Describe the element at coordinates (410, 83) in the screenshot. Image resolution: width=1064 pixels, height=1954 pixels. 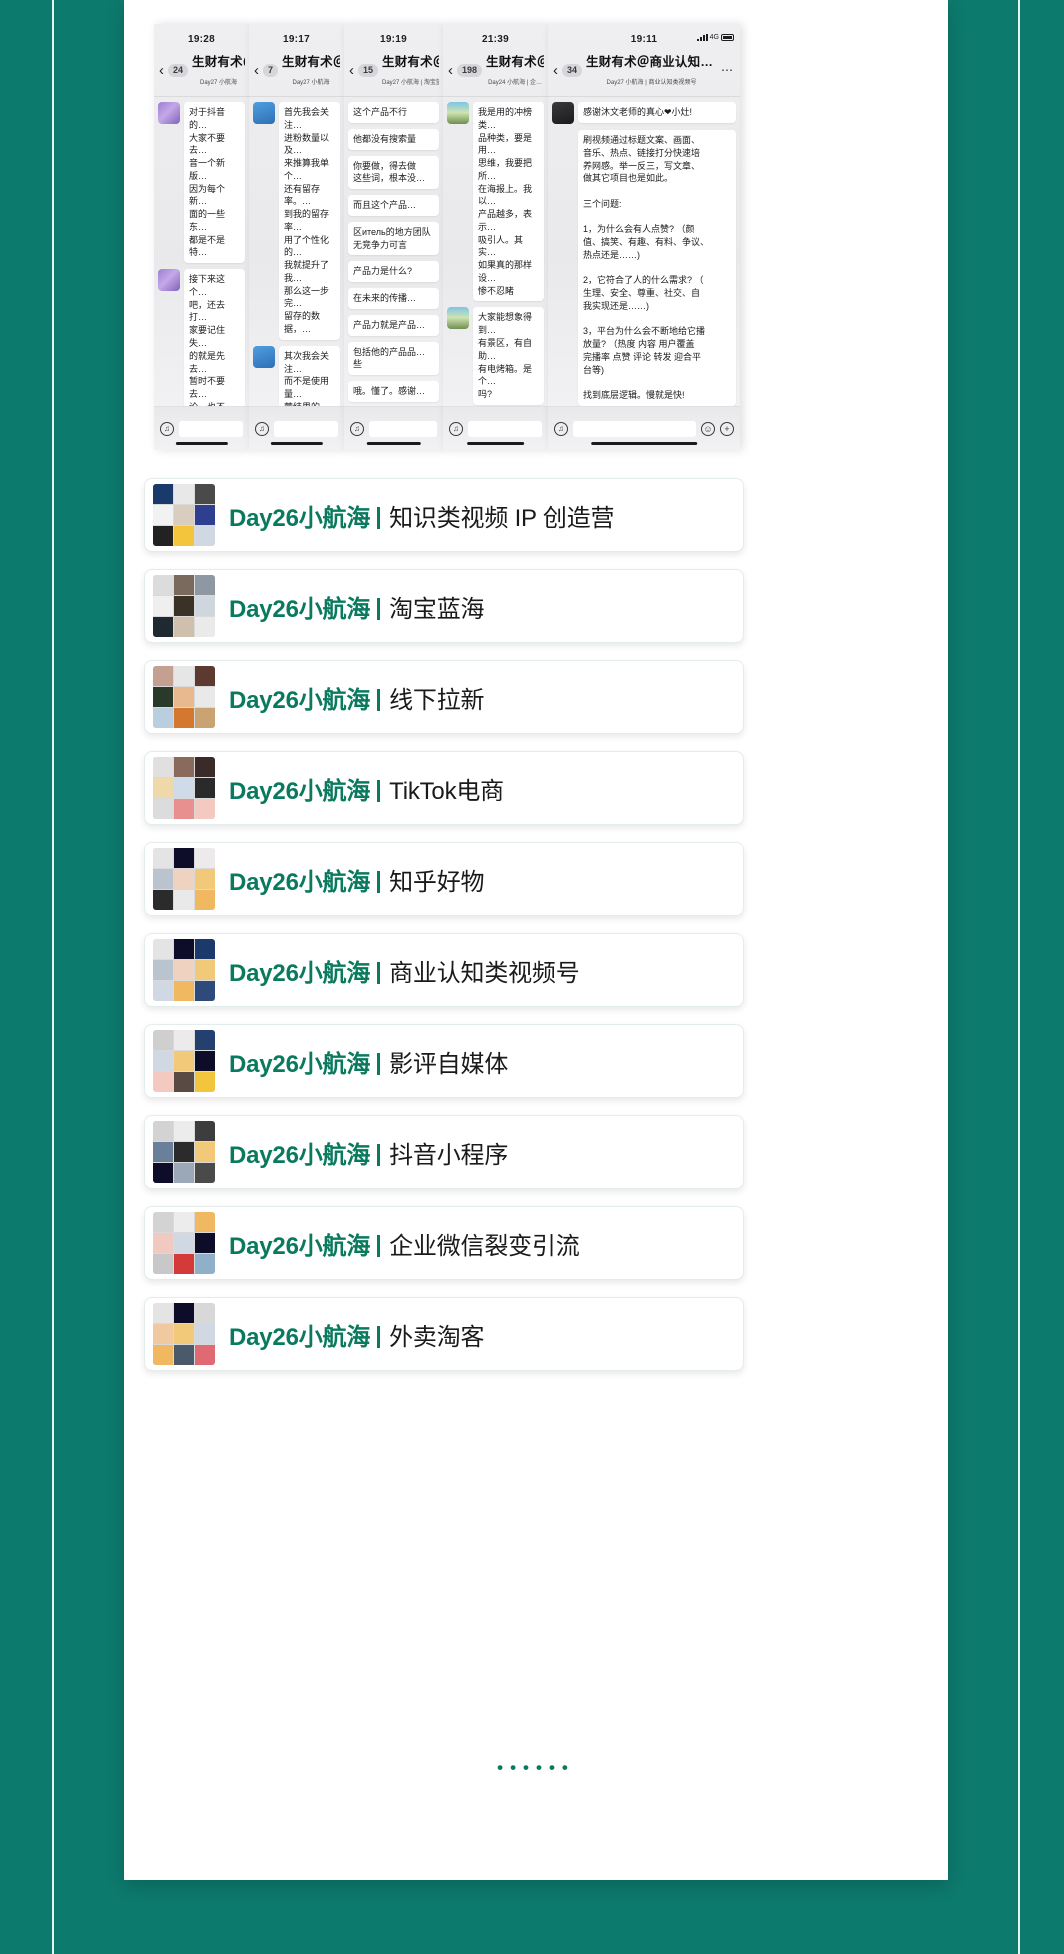
I see `chat-subtitle: Day27 小航海 | 淘宝蓝海` at that location.